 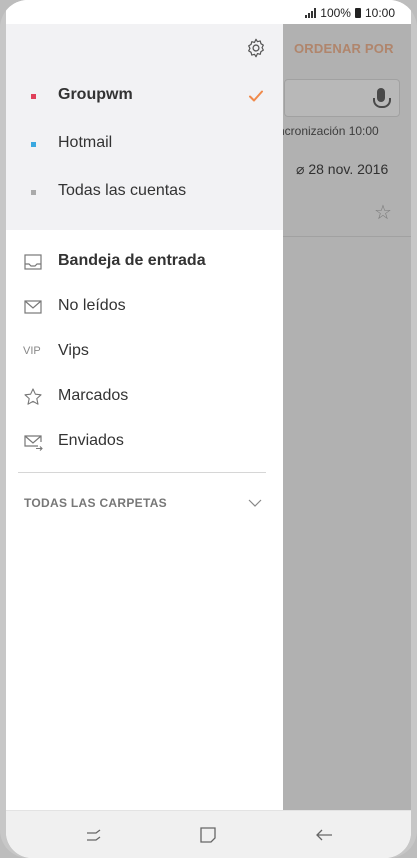 I want to click on envelope-icon, so click(x=33, y=307).